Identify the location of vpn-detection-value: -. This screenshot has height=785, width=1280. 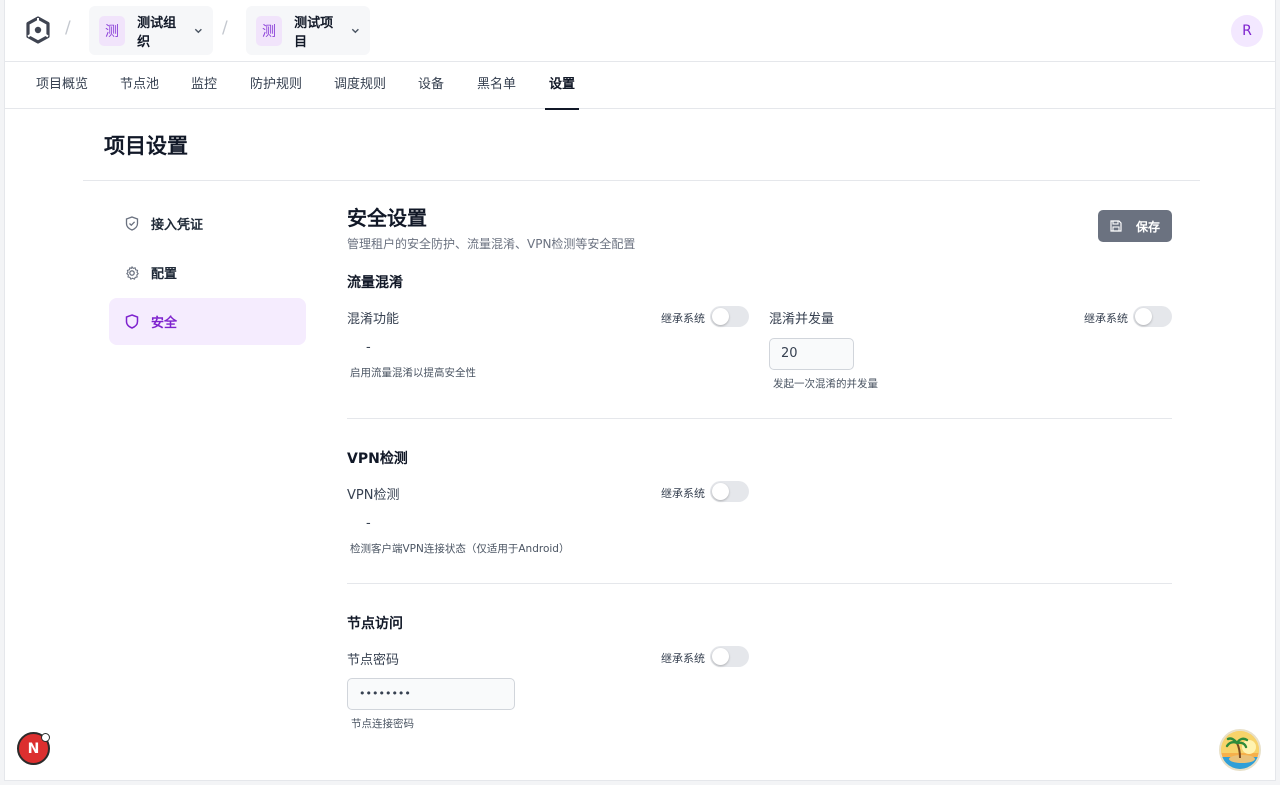
(368, 523).